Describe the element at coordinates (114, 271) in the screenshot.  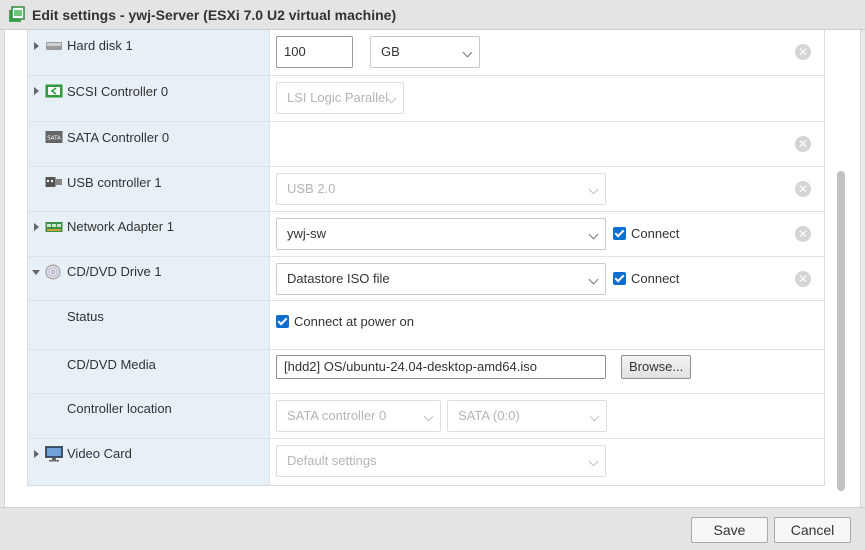
I see `row-label: CD/DVD Drive 1` at that location.